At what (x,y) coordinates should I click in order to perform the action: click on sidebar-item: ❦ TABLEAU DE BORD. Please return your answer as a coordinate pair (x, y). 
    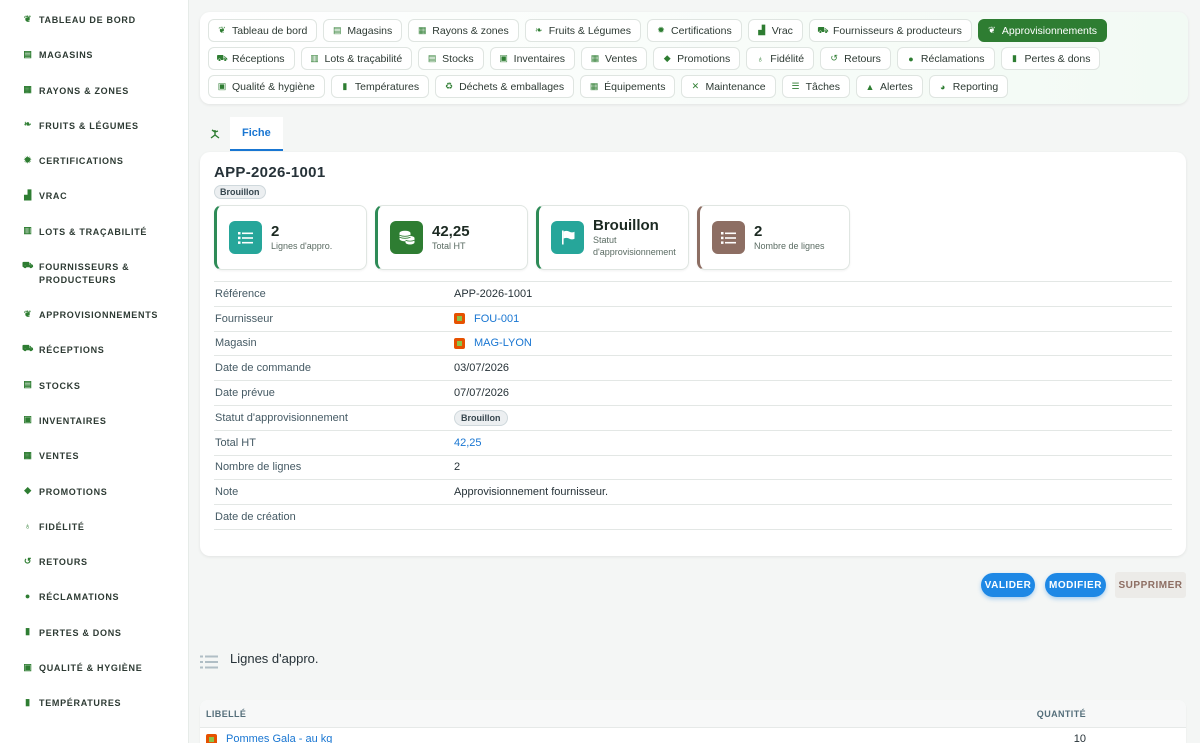
    Looking at the image, I should click on (94, 31).